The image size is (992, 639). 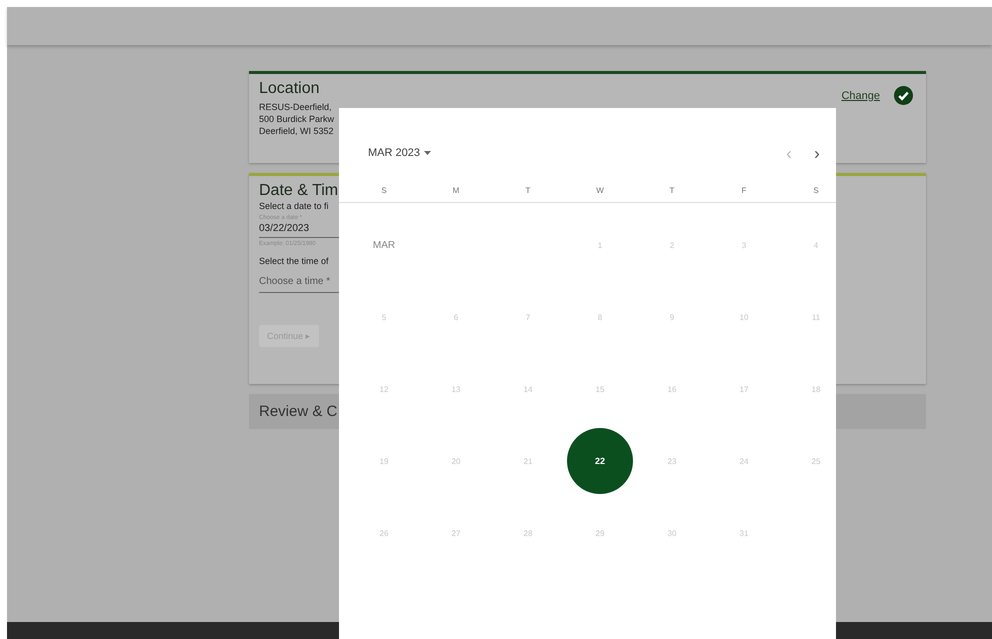 I want to click on change-link: Change, so click(x=860, y=96).